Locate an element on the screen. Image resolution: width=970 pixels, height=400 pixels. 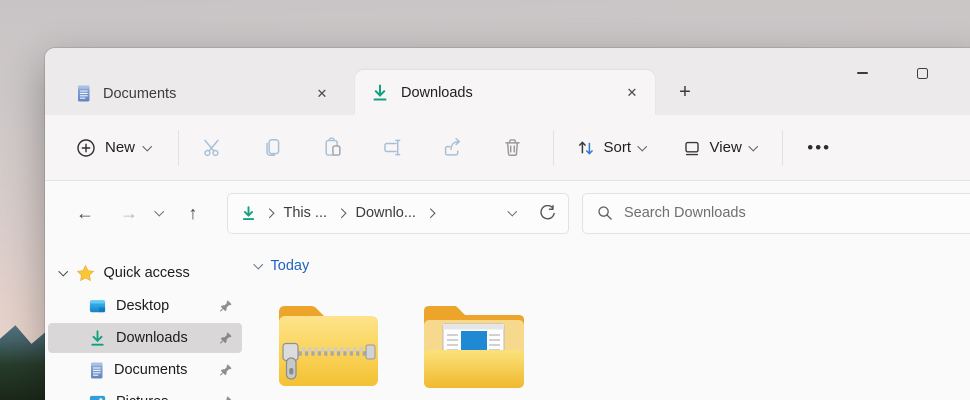
tab-strip: Documents ✕ Downloads ✕ + is located at coordinates (381, 92).